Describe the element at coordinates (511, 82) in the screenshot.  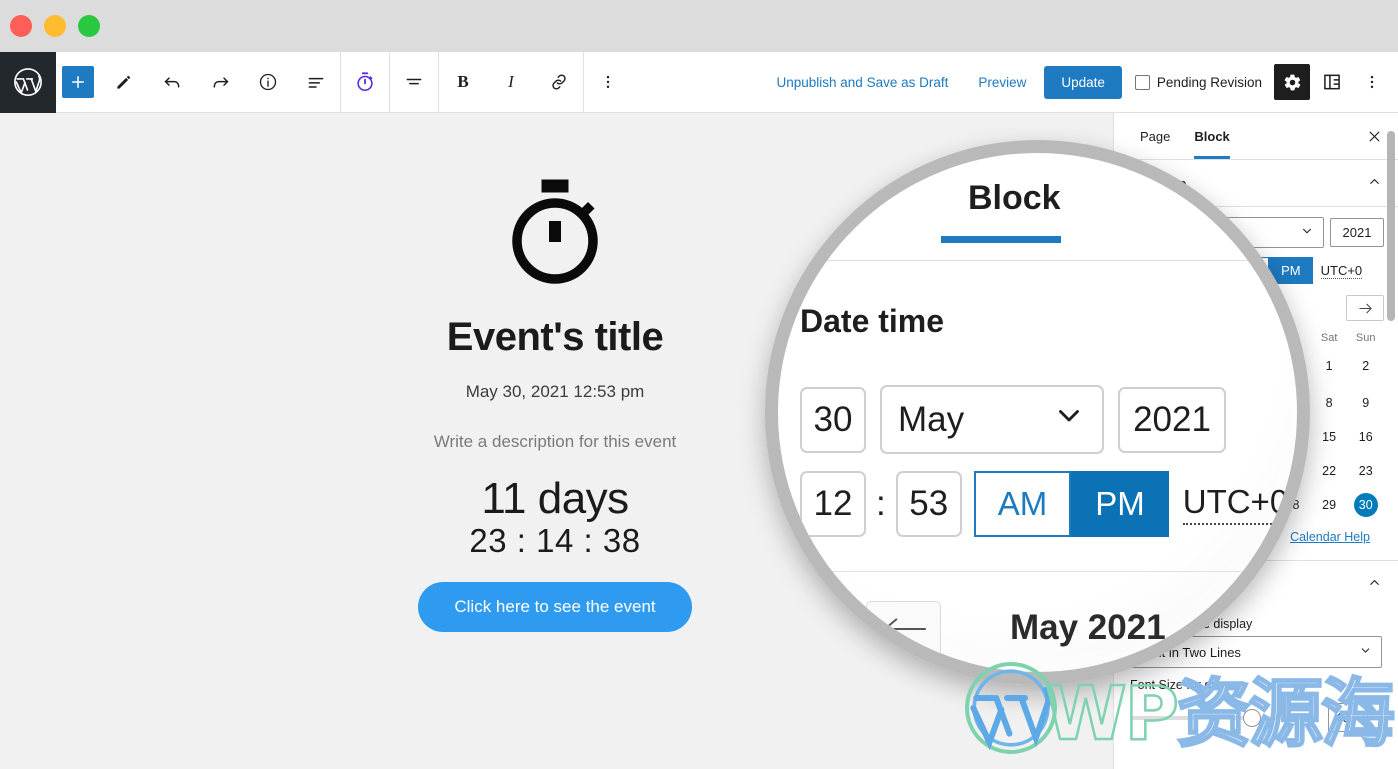
I see `italic-button: I` at that location.